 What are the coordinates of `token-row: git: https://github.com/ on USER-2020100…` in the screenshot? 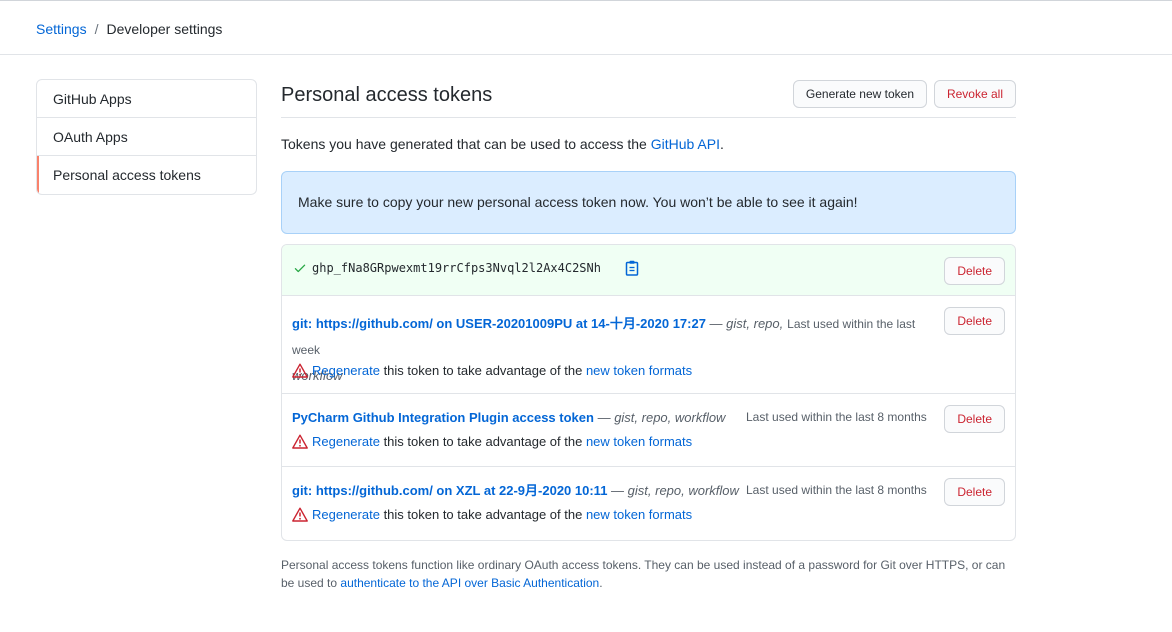 It's located at (648, 345).